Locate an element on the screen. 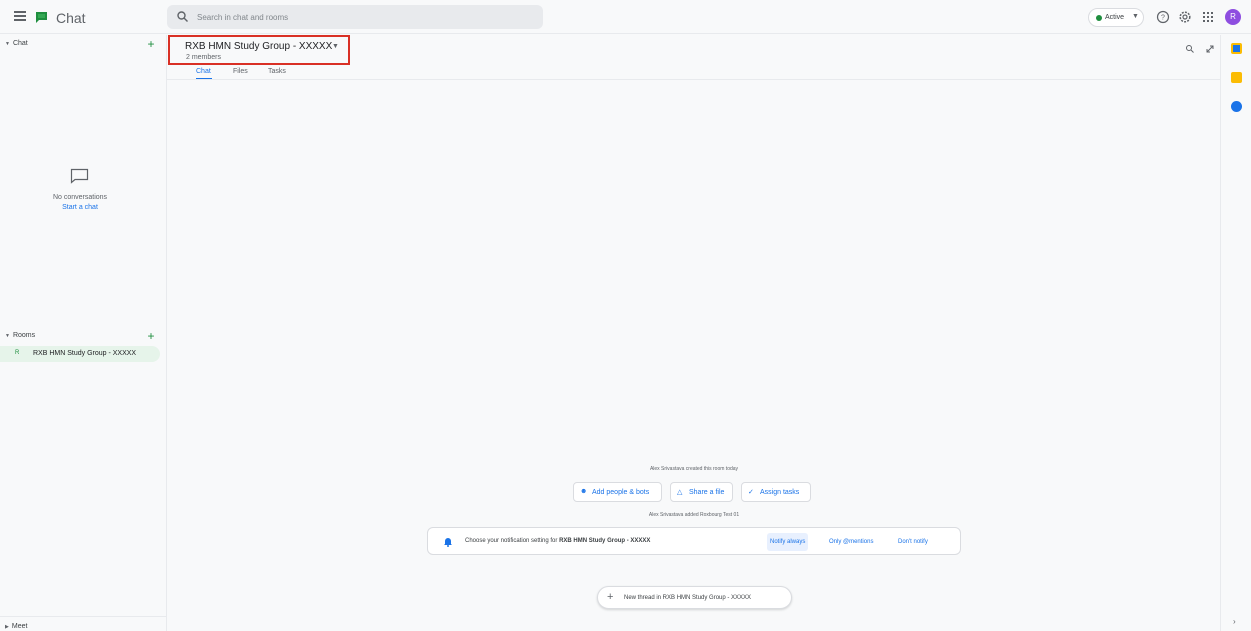 The width and height of the screenshot is (1251, 631). sidebar-item-room: R RXB HMN Study Group - XXXXX is located at coordinates (80, 354).